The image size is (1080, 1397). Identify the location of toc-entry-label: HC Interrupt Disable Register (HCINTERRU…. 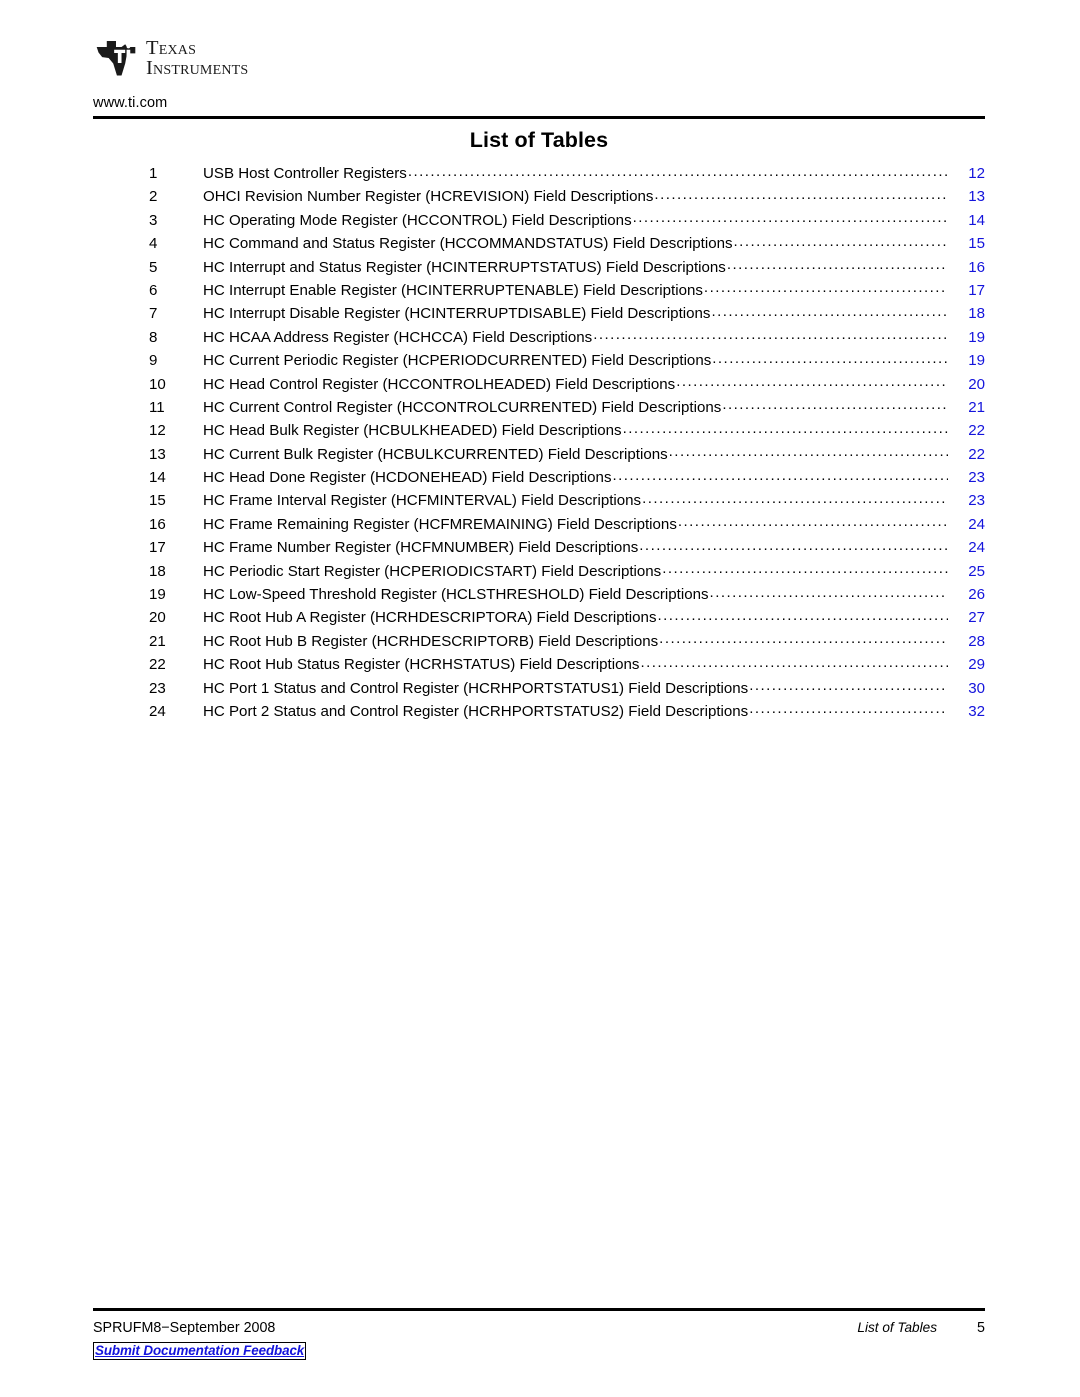
(457, 314).